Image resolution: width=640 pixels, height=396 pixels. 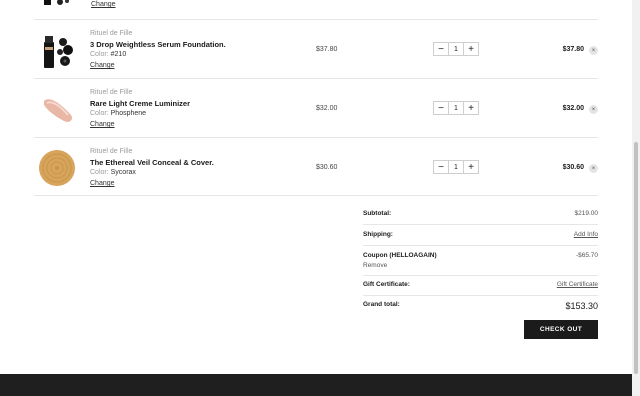 I want to click on variant-value: Sycorax, so click(x=123, y=172).